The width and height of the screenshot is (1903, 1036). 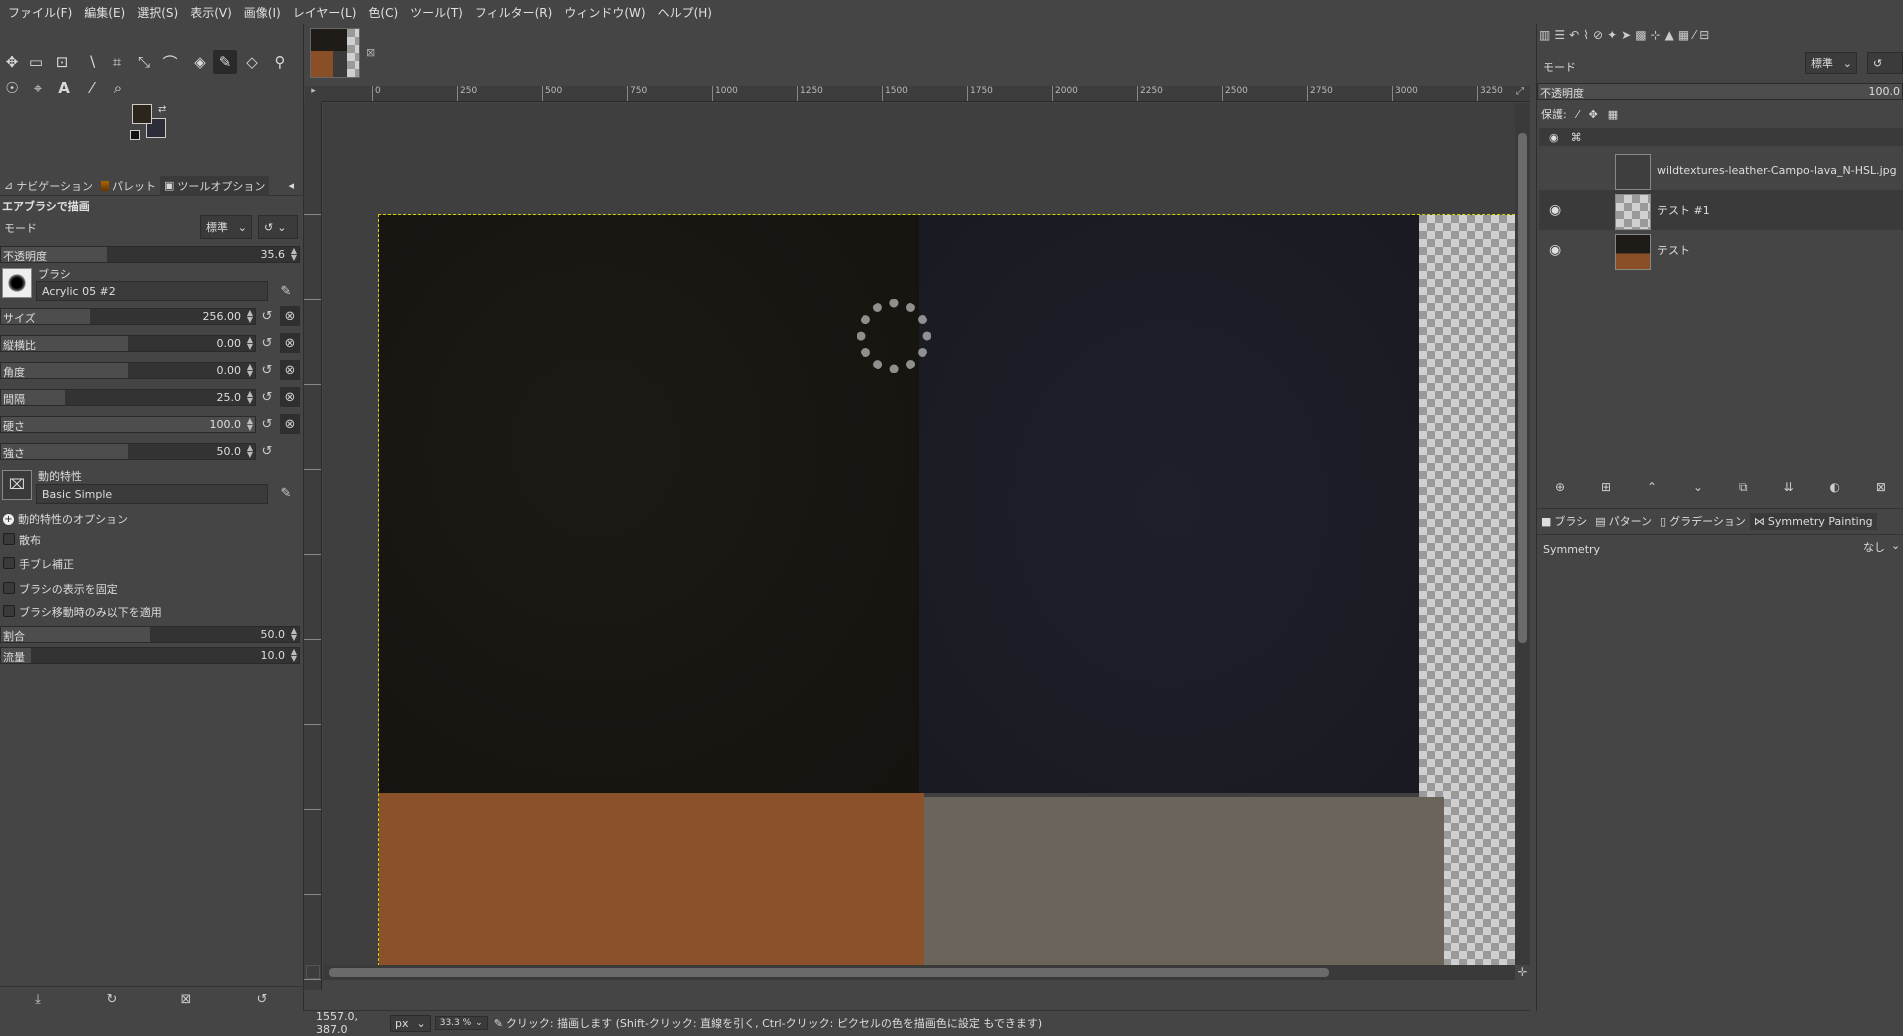 I want to click on rect-select-tool-icon: ▭, so click(x=36, y=62).